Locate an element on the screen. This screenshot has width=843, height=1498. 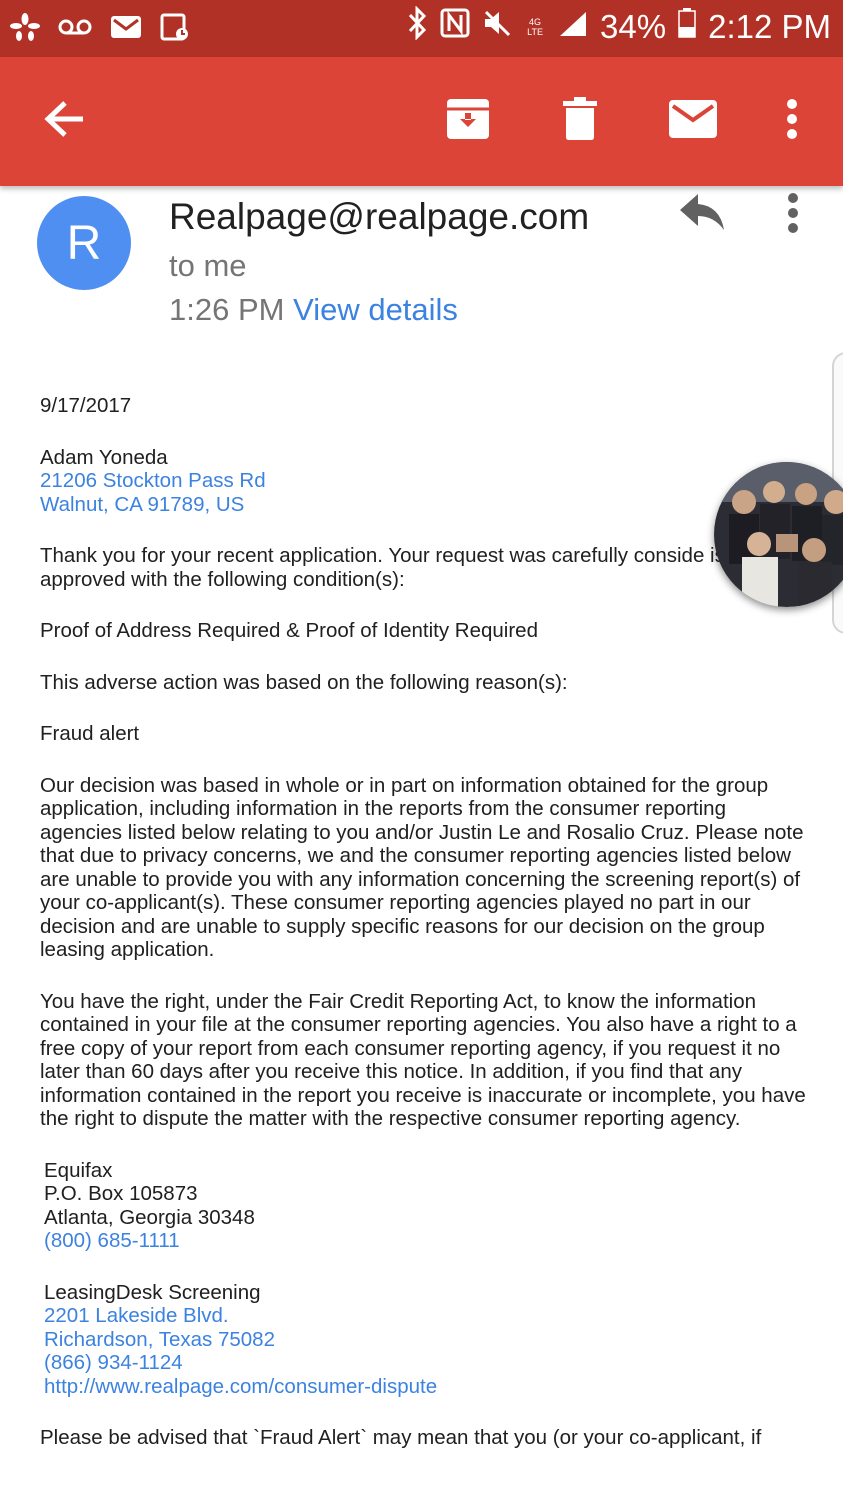
overflow-menu-button is located at coordinates (792, 121).